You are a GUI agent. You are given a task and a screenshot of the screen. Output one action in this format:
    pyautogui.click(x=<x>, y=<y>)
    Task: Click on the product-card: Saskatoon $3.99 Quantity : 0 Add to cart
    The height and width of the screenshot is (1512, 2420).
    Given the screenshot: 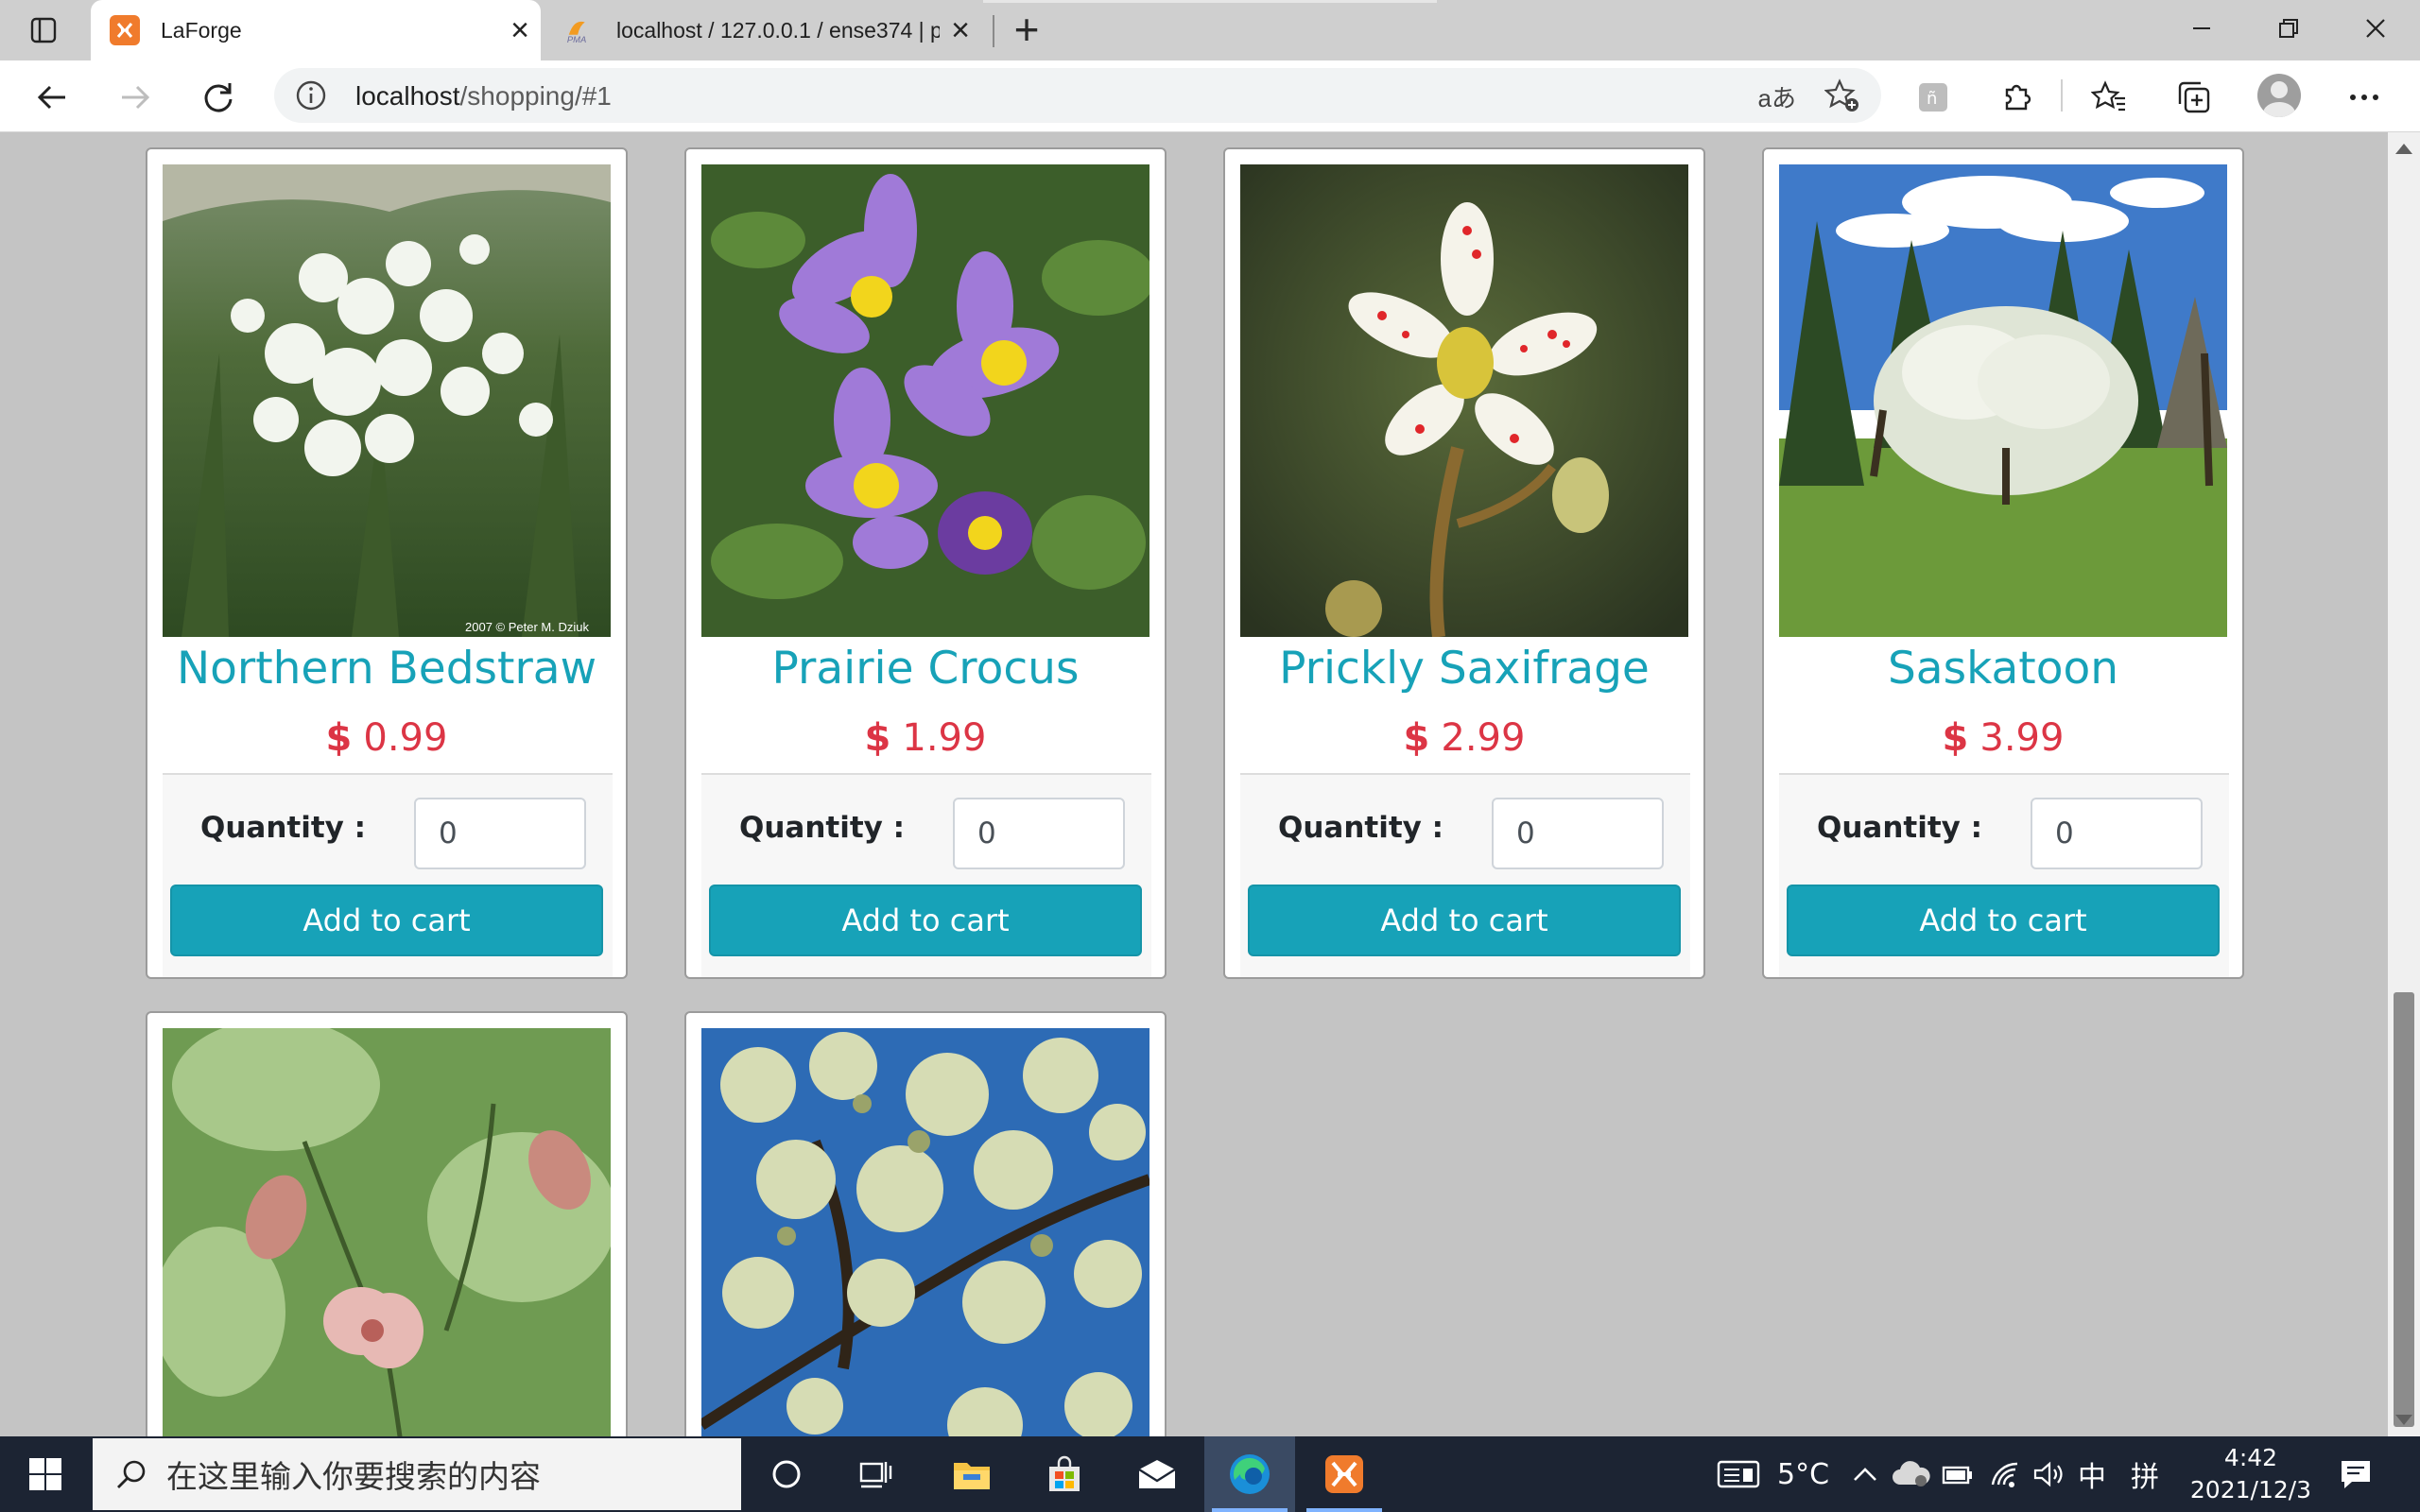 What is the action you would take?
    pyautogui.click(x=2003, y=563)
    